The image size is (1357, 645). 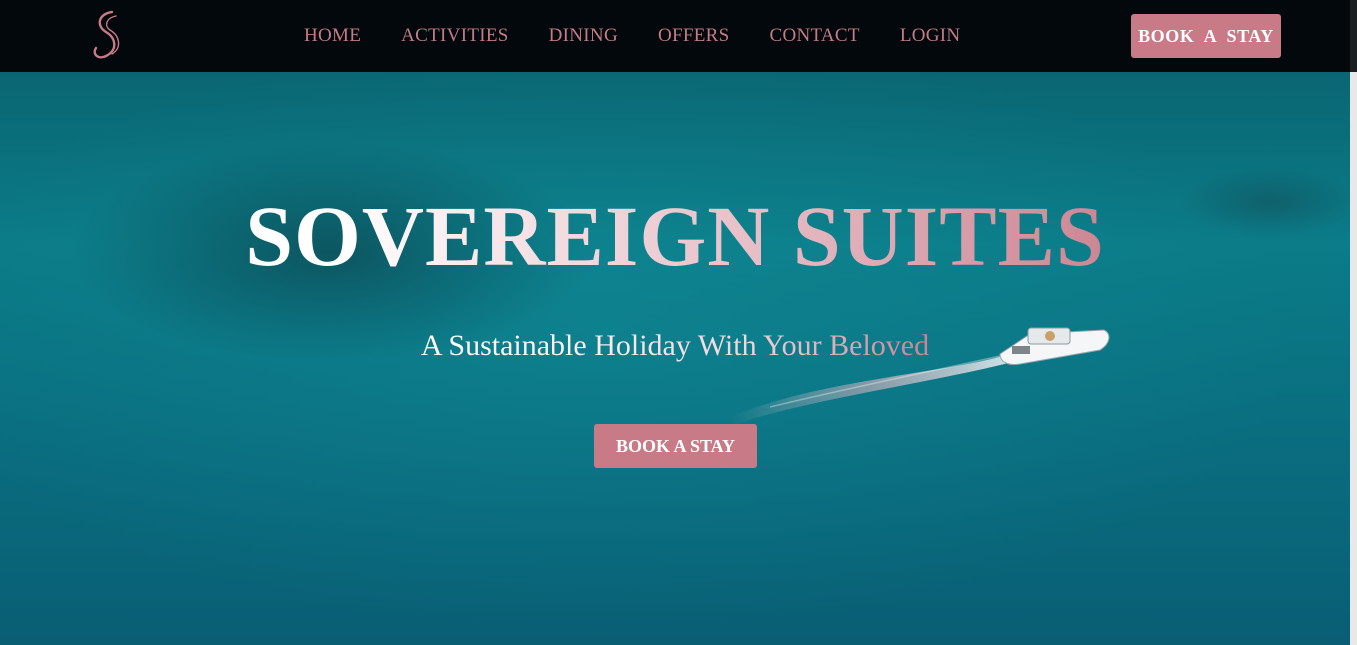 What do you see at coordinates (583, 36) in the screenshot?
I see `nav-dining: DINING` at bounding box center [583, 36].